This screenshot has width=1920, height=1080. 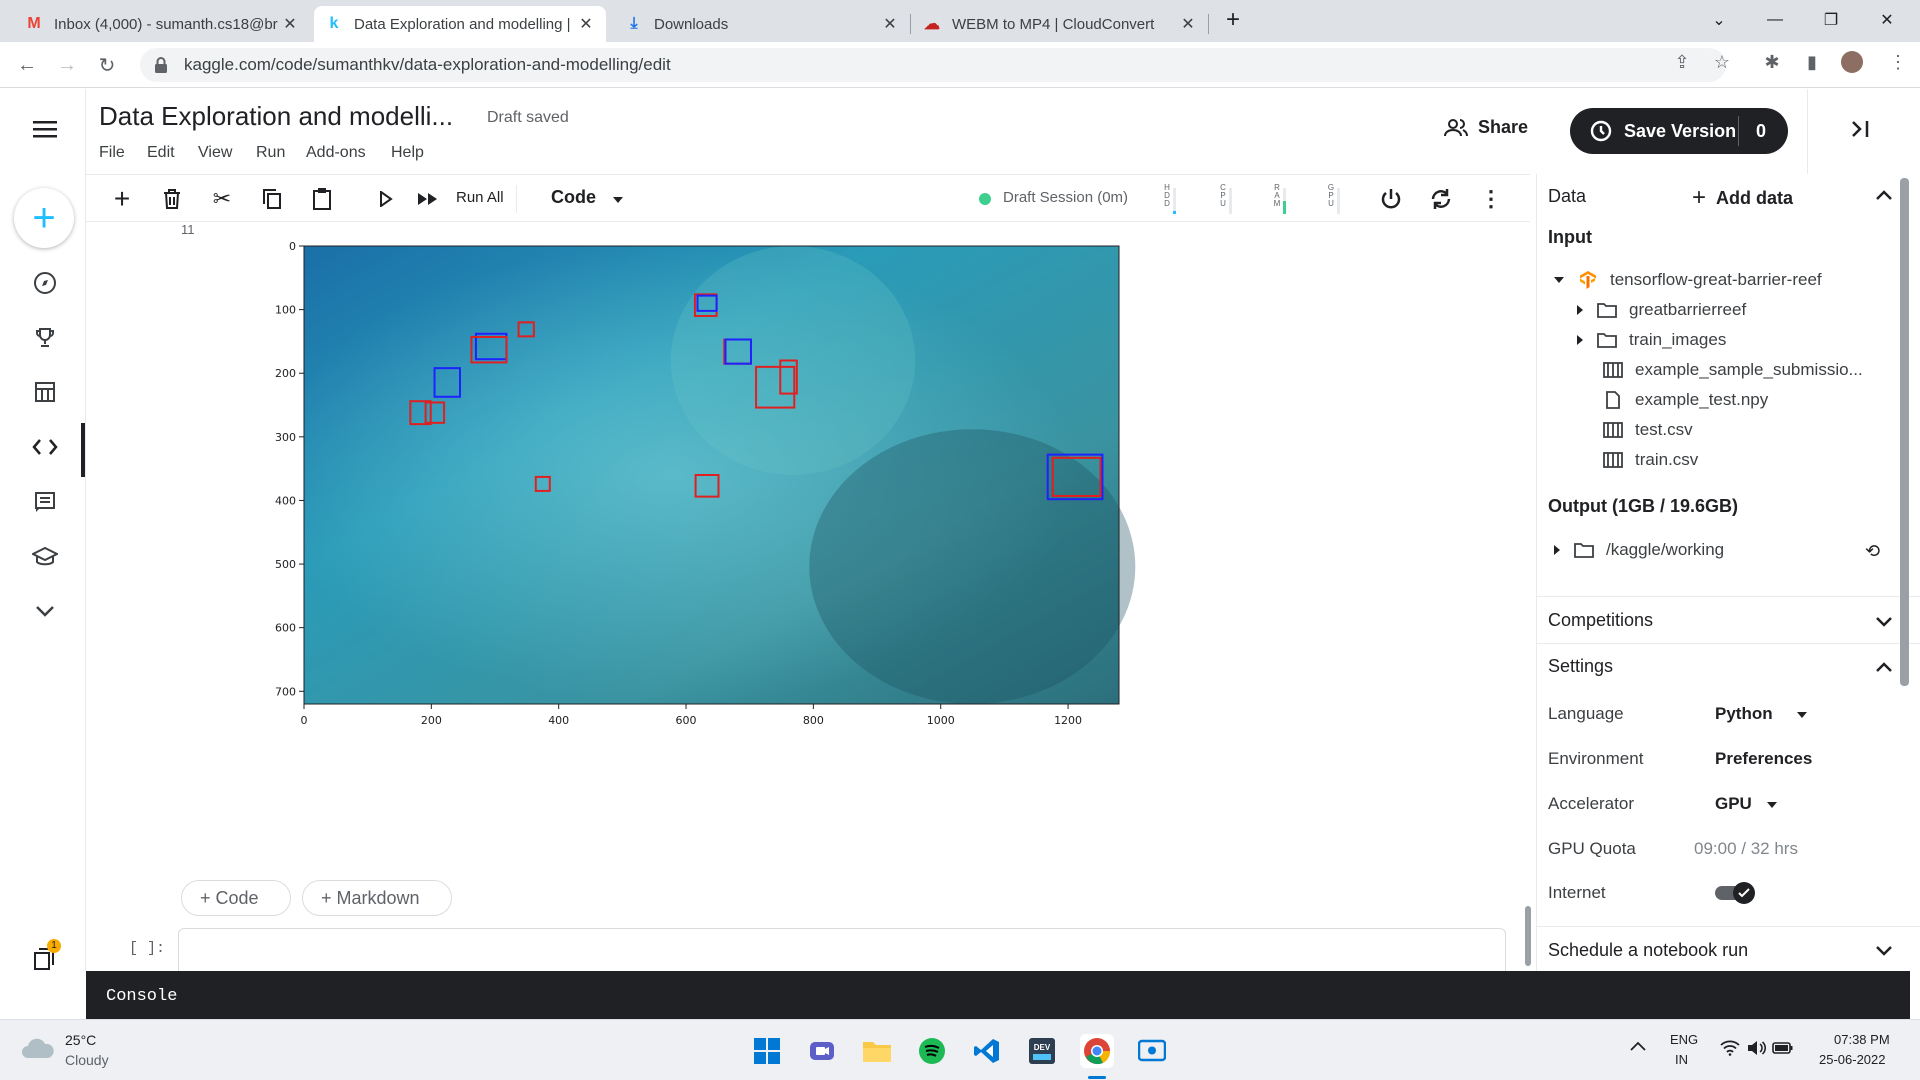 What do you see at coordinates (272, 199) in the screenshot?
I see `copy-icon` at bounding box center [272, 199].